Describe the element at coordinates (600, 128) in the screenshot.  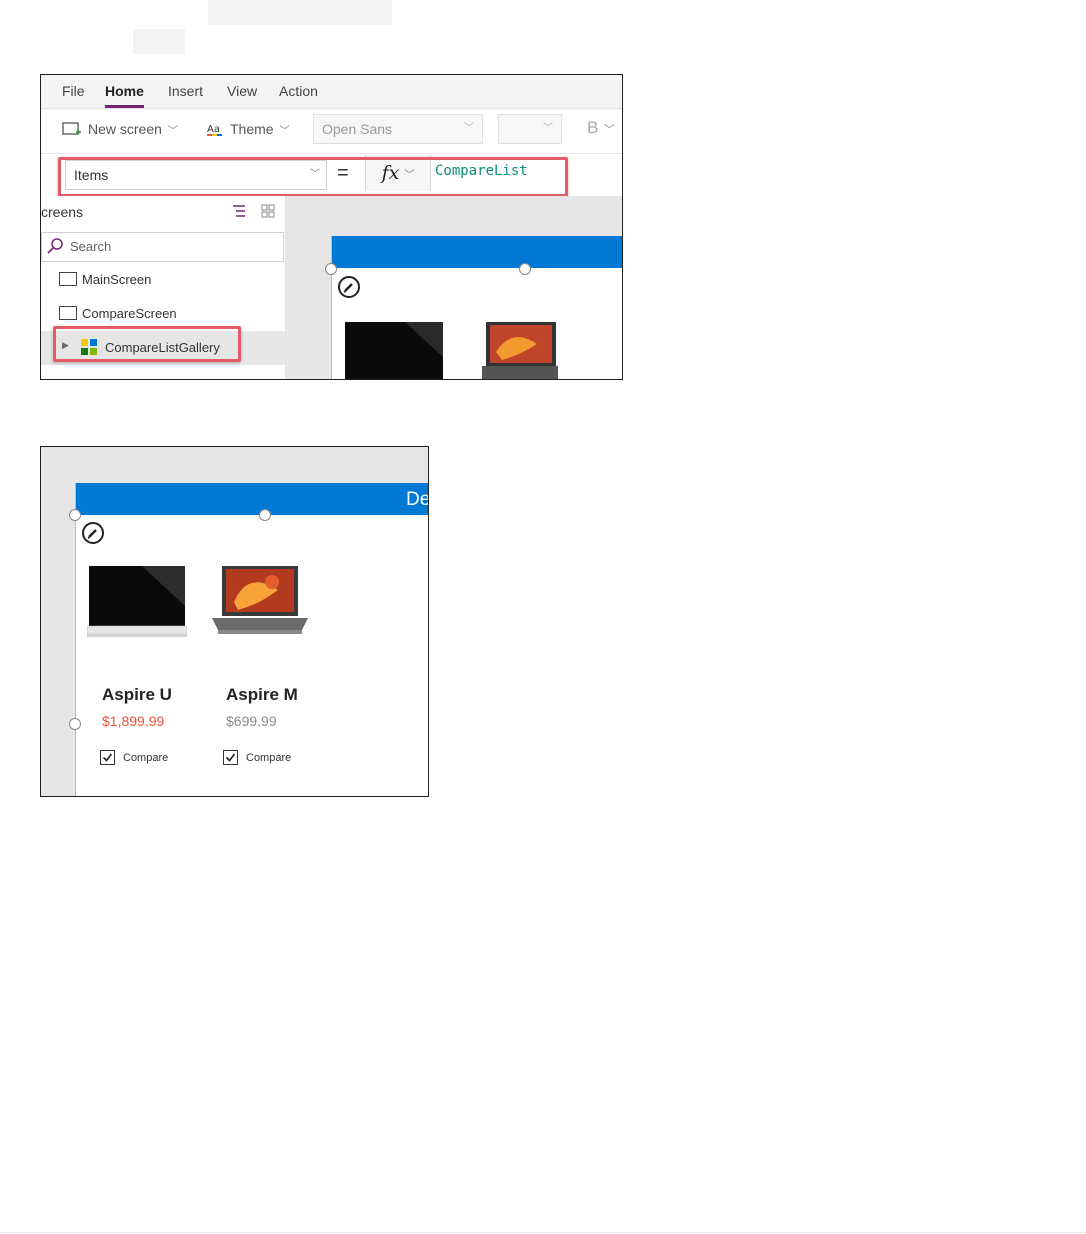
I see `bold-button: B ﹀` at that location.